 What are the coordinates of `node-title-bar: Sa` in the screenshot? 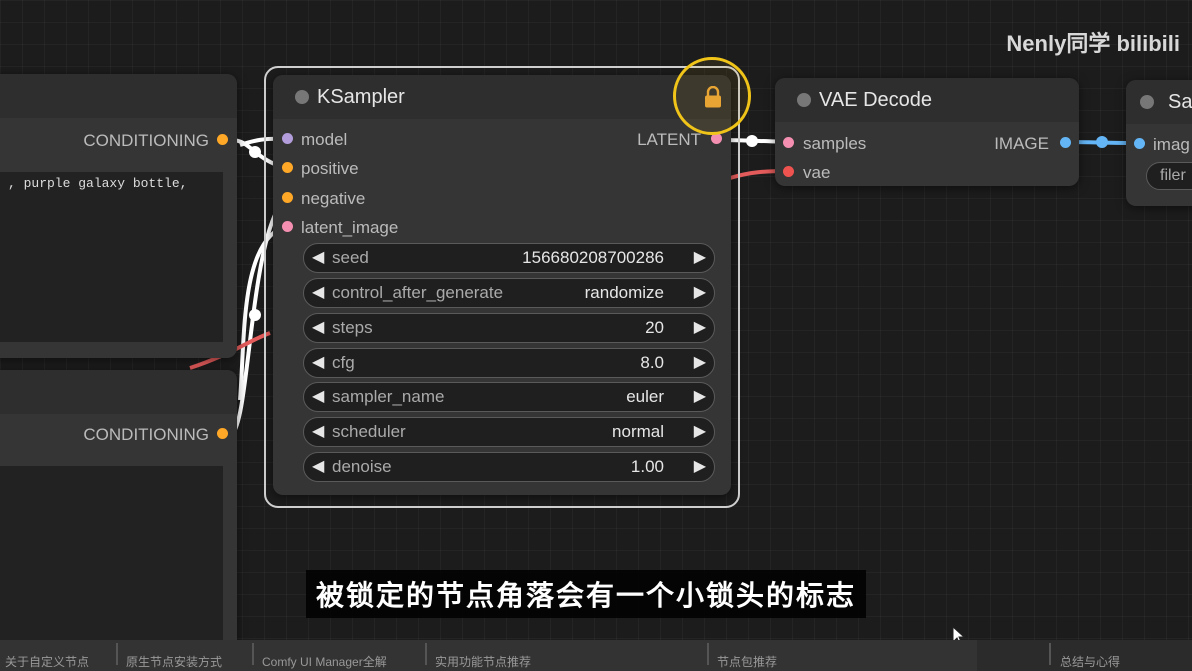 It's located at (1159, 102).